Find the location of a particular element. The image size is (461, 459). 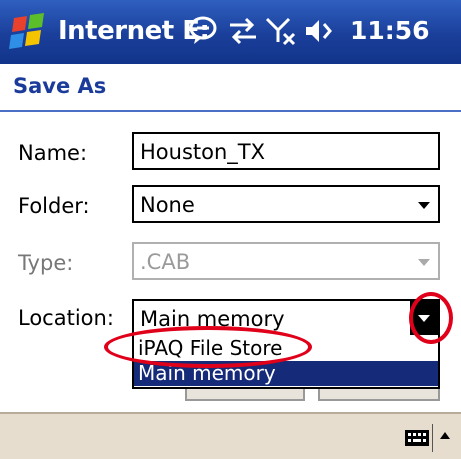

location-dropdown: Main memory is located at coordinates (286, 318).